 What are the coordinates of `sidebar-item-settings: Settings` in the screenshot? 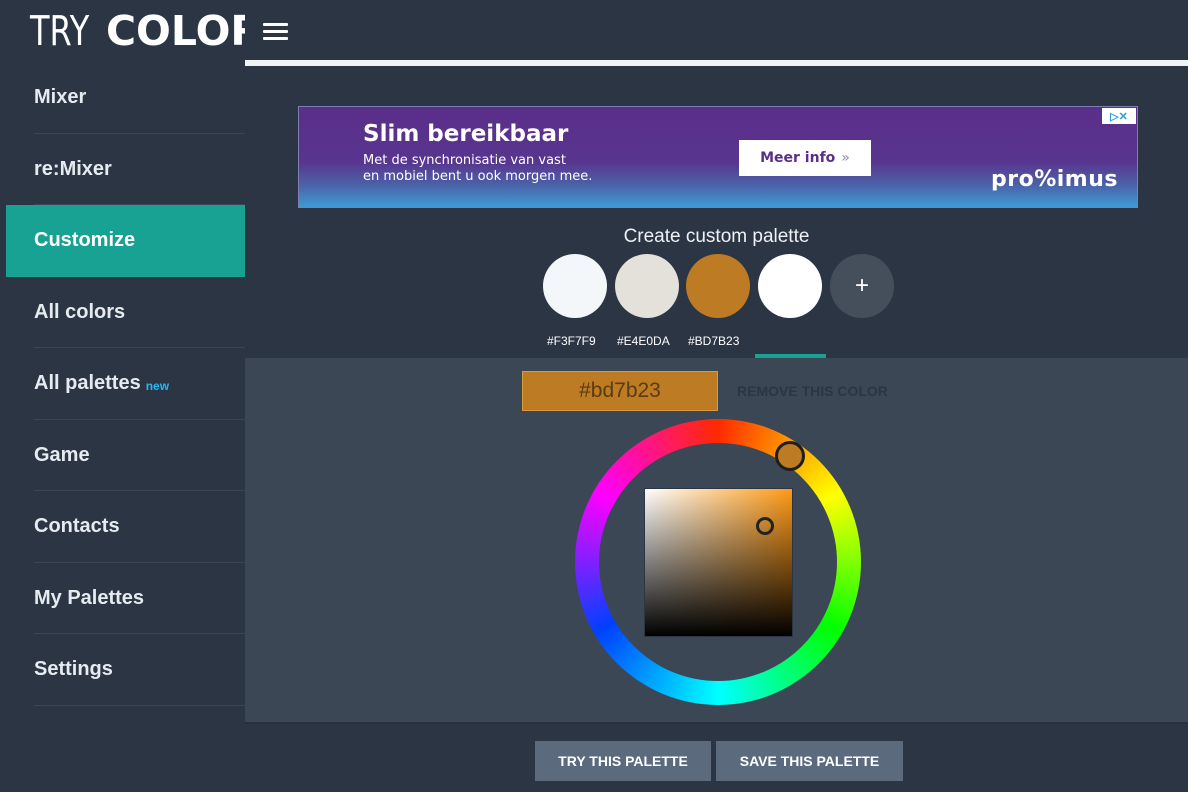 It's located at (122, 670).